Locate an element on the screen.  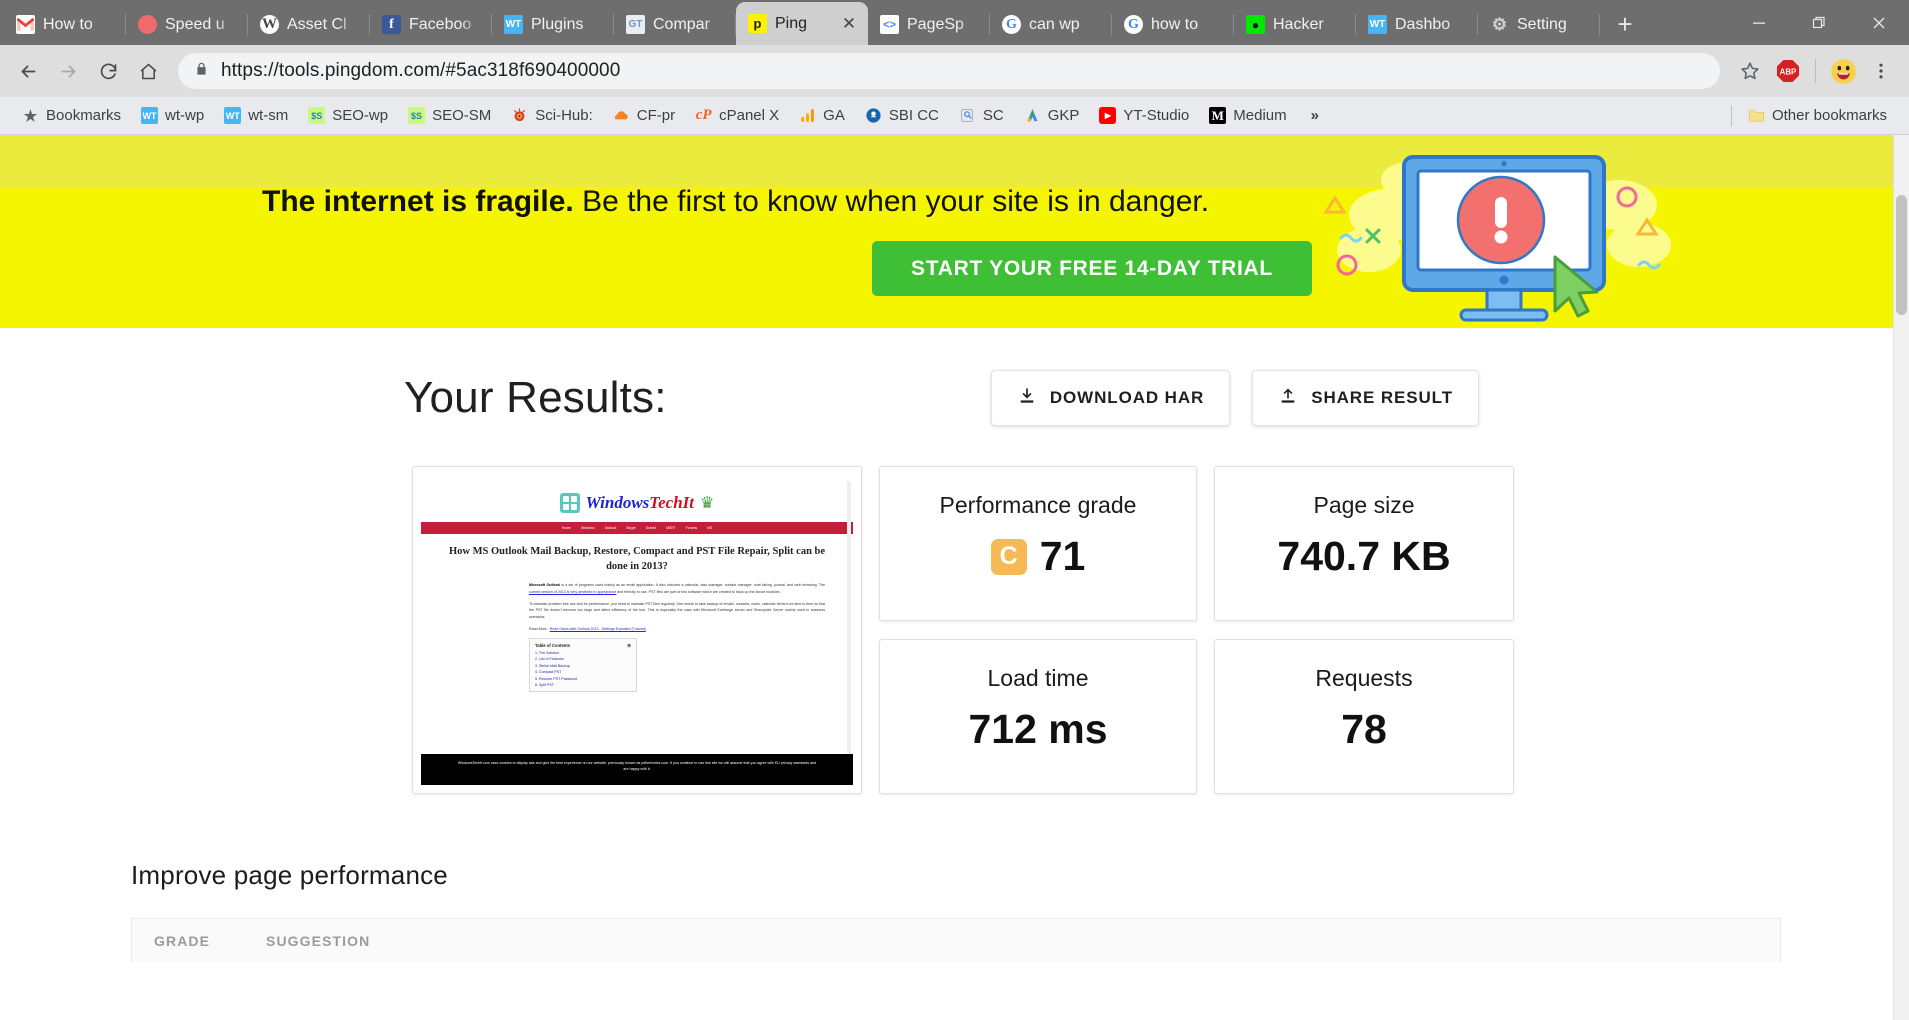
browser-tab: ● Hacker is located at coordinates (1295, 24).